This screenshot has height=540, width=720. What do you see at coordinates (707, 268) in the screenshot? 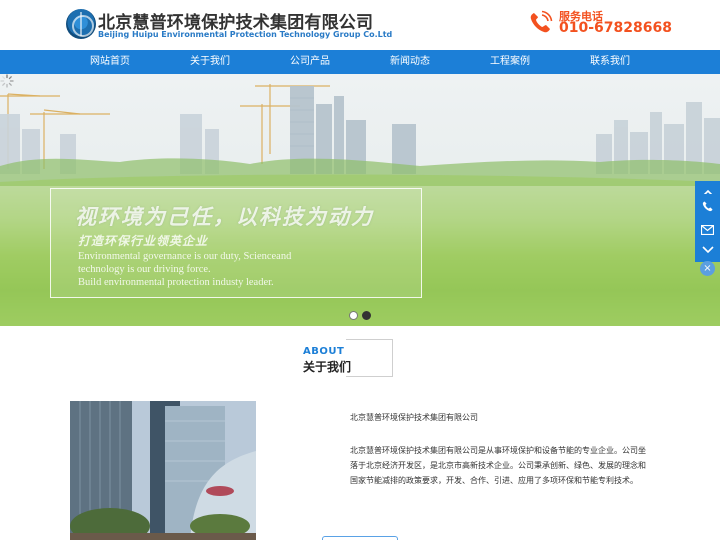
I see `sidebar-close-button: ×` at bounding box center [707, 268].